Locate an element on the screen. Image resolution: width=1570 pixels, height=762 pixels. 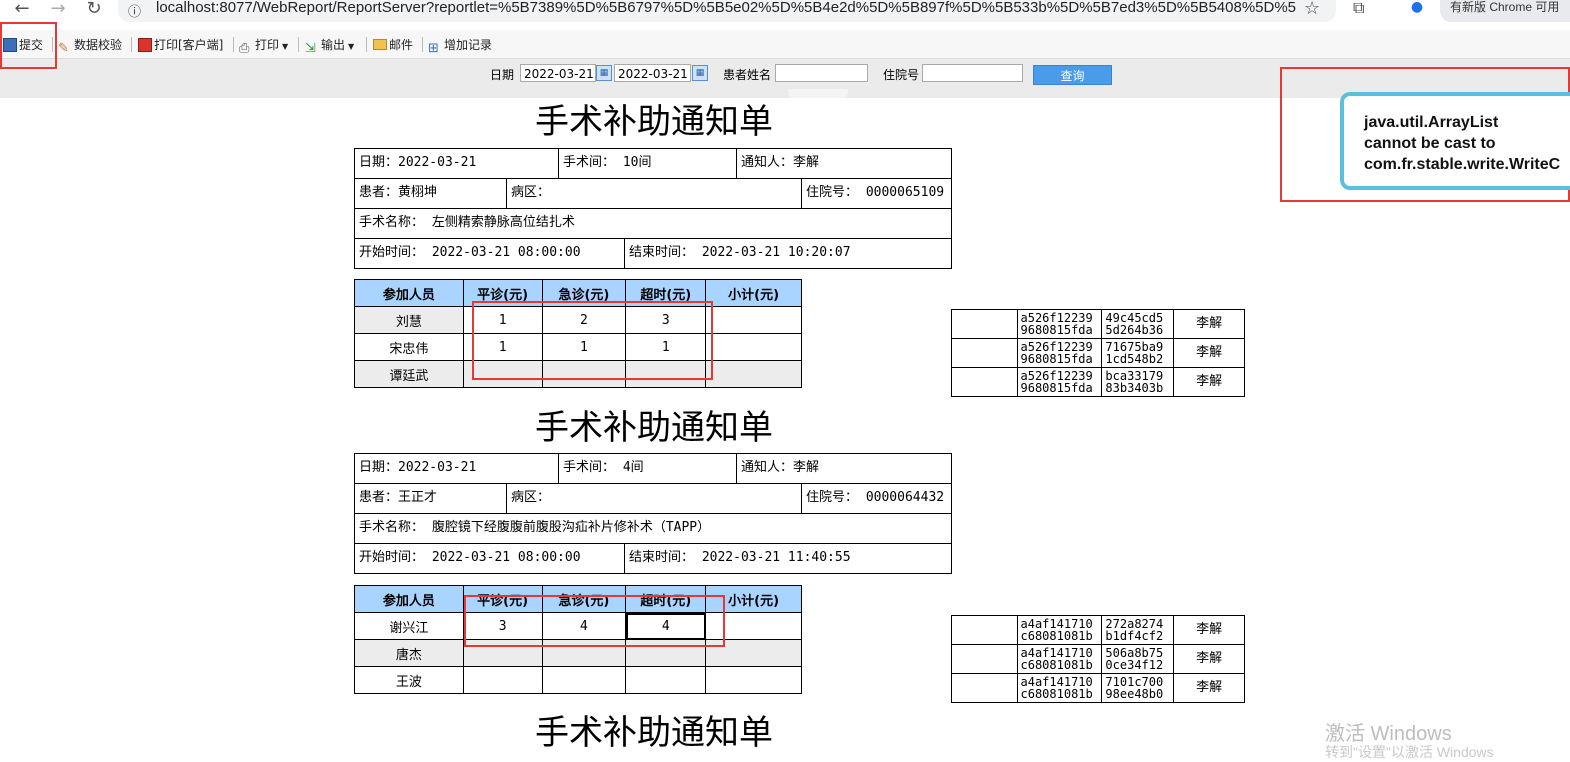
date-from-input: 2022-03-21 is located at coordinates (558, 73).